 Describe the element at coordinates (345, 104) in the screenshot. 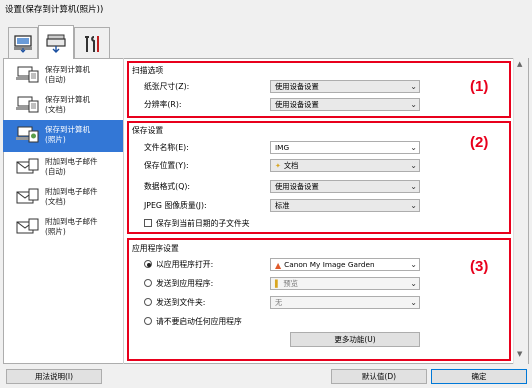

I see `resolution-select: 使用设备设置 ⌄` at that location.